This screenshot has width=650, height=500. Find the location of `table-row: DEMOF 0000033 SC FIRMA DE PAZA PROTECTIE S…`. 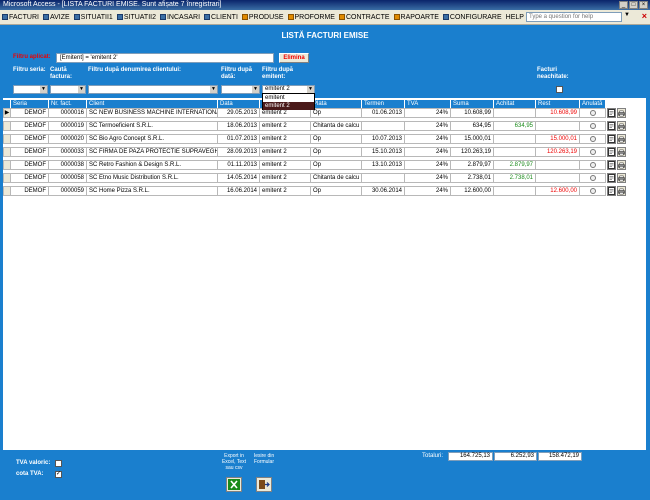

table-row: DEMOF 0000033 SC FIRMA DE PAZA PROTECTIE S… is located at coordinates (314, 152).